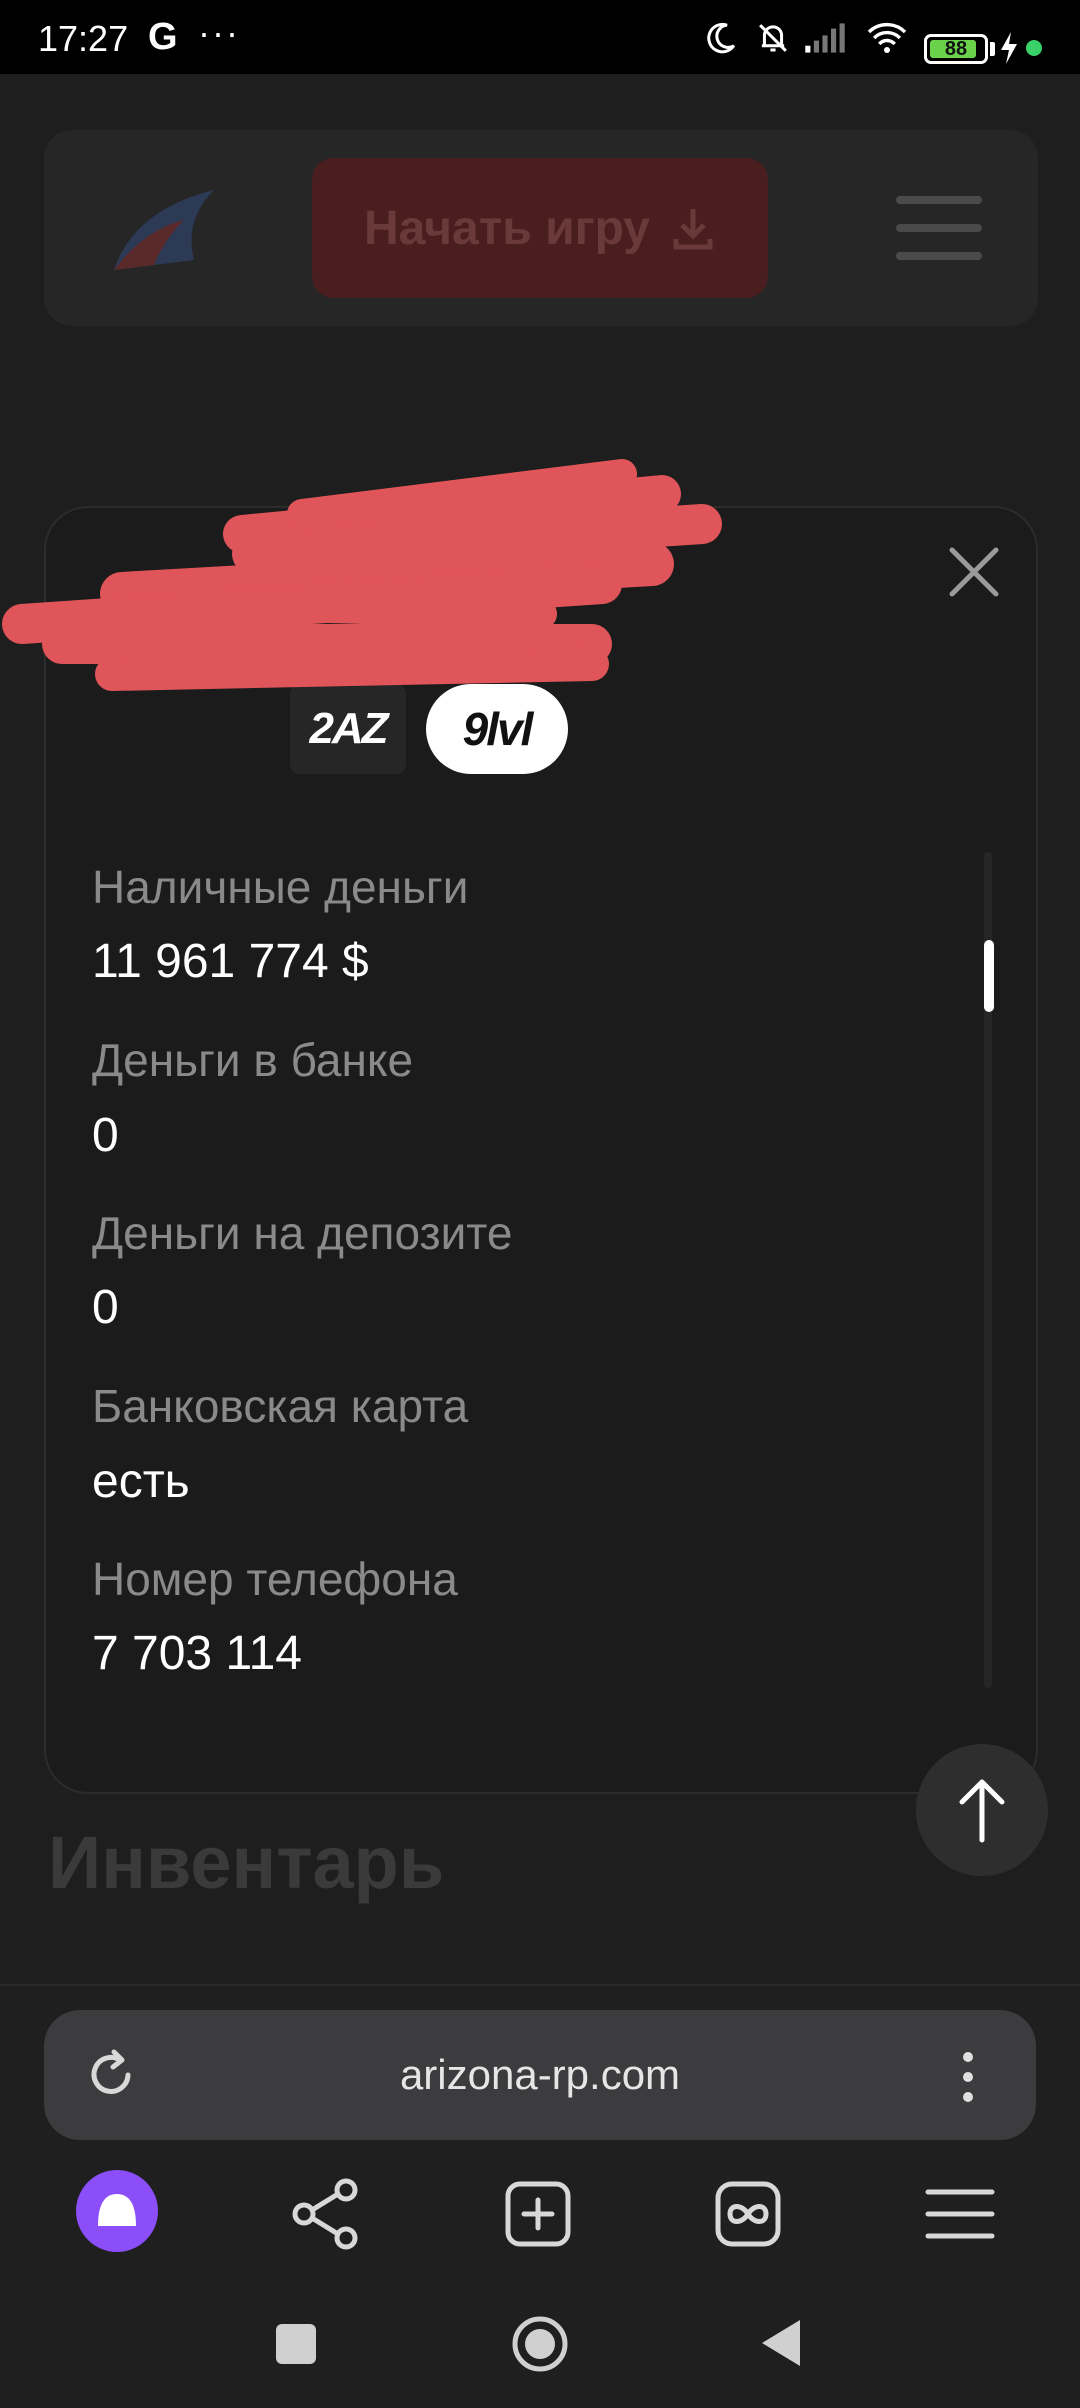  Describe the element at coordinates (105, 1307) in the screenshot. I see `field-value-deposit: 0` at that location.